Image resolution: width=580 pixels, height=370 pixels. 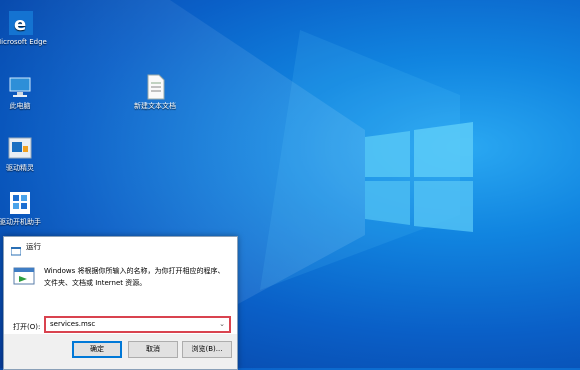 I want to click on driver-tool-icon, so click(x=20, y=149).